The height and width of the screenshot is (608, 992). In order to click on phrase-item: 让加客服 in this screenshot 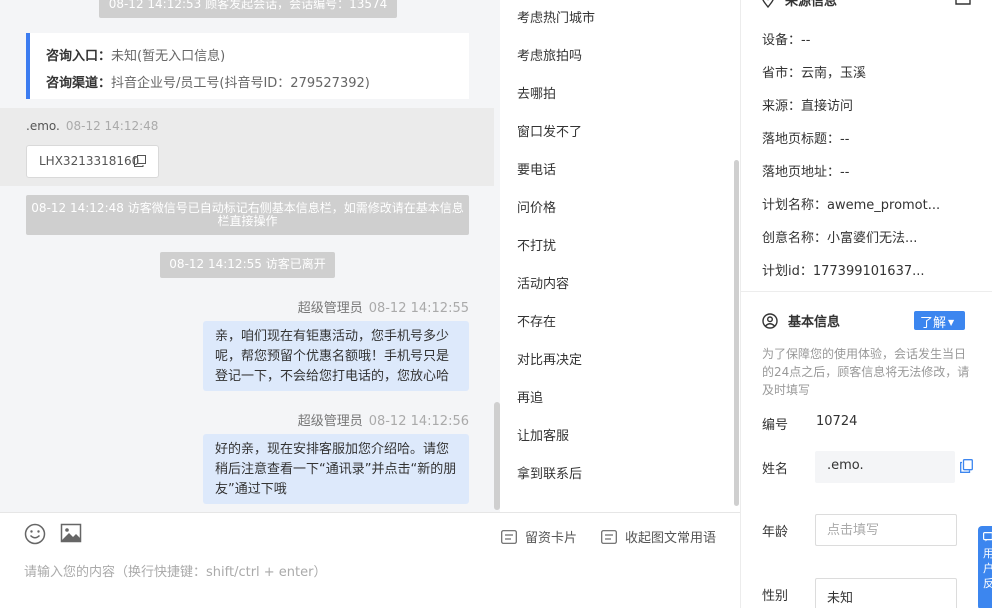, I will do `click(543, 434)`.